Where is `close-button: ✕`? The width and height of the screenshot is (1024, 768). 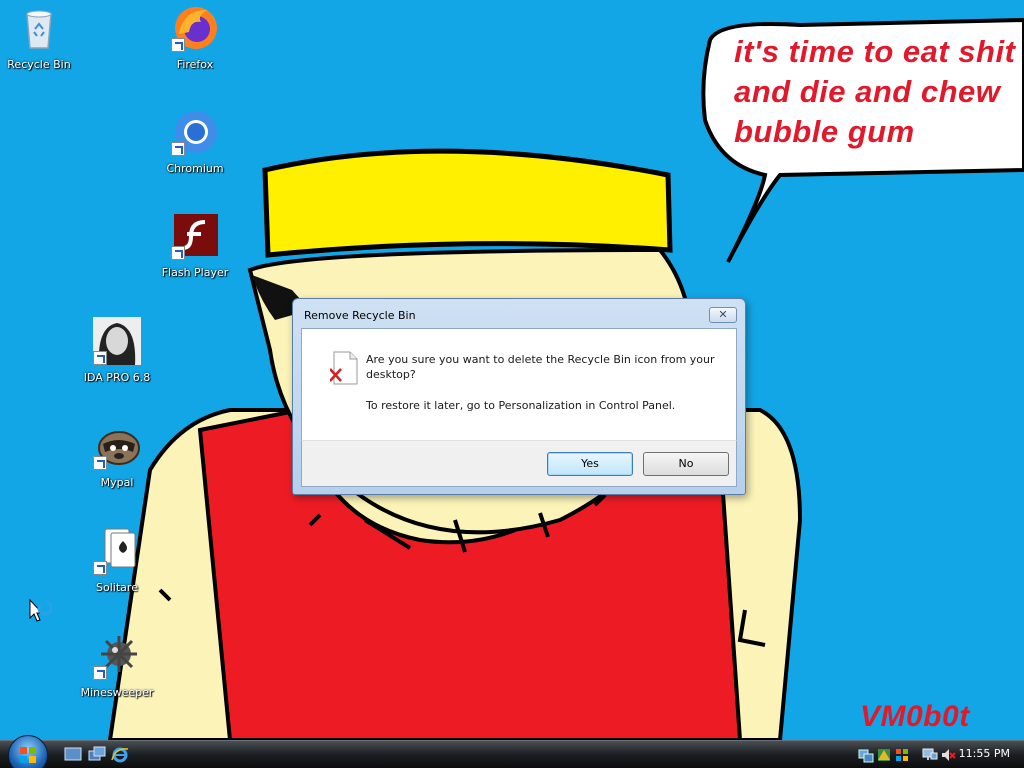
close-button: ✕ is located at coordinates (723, 315).